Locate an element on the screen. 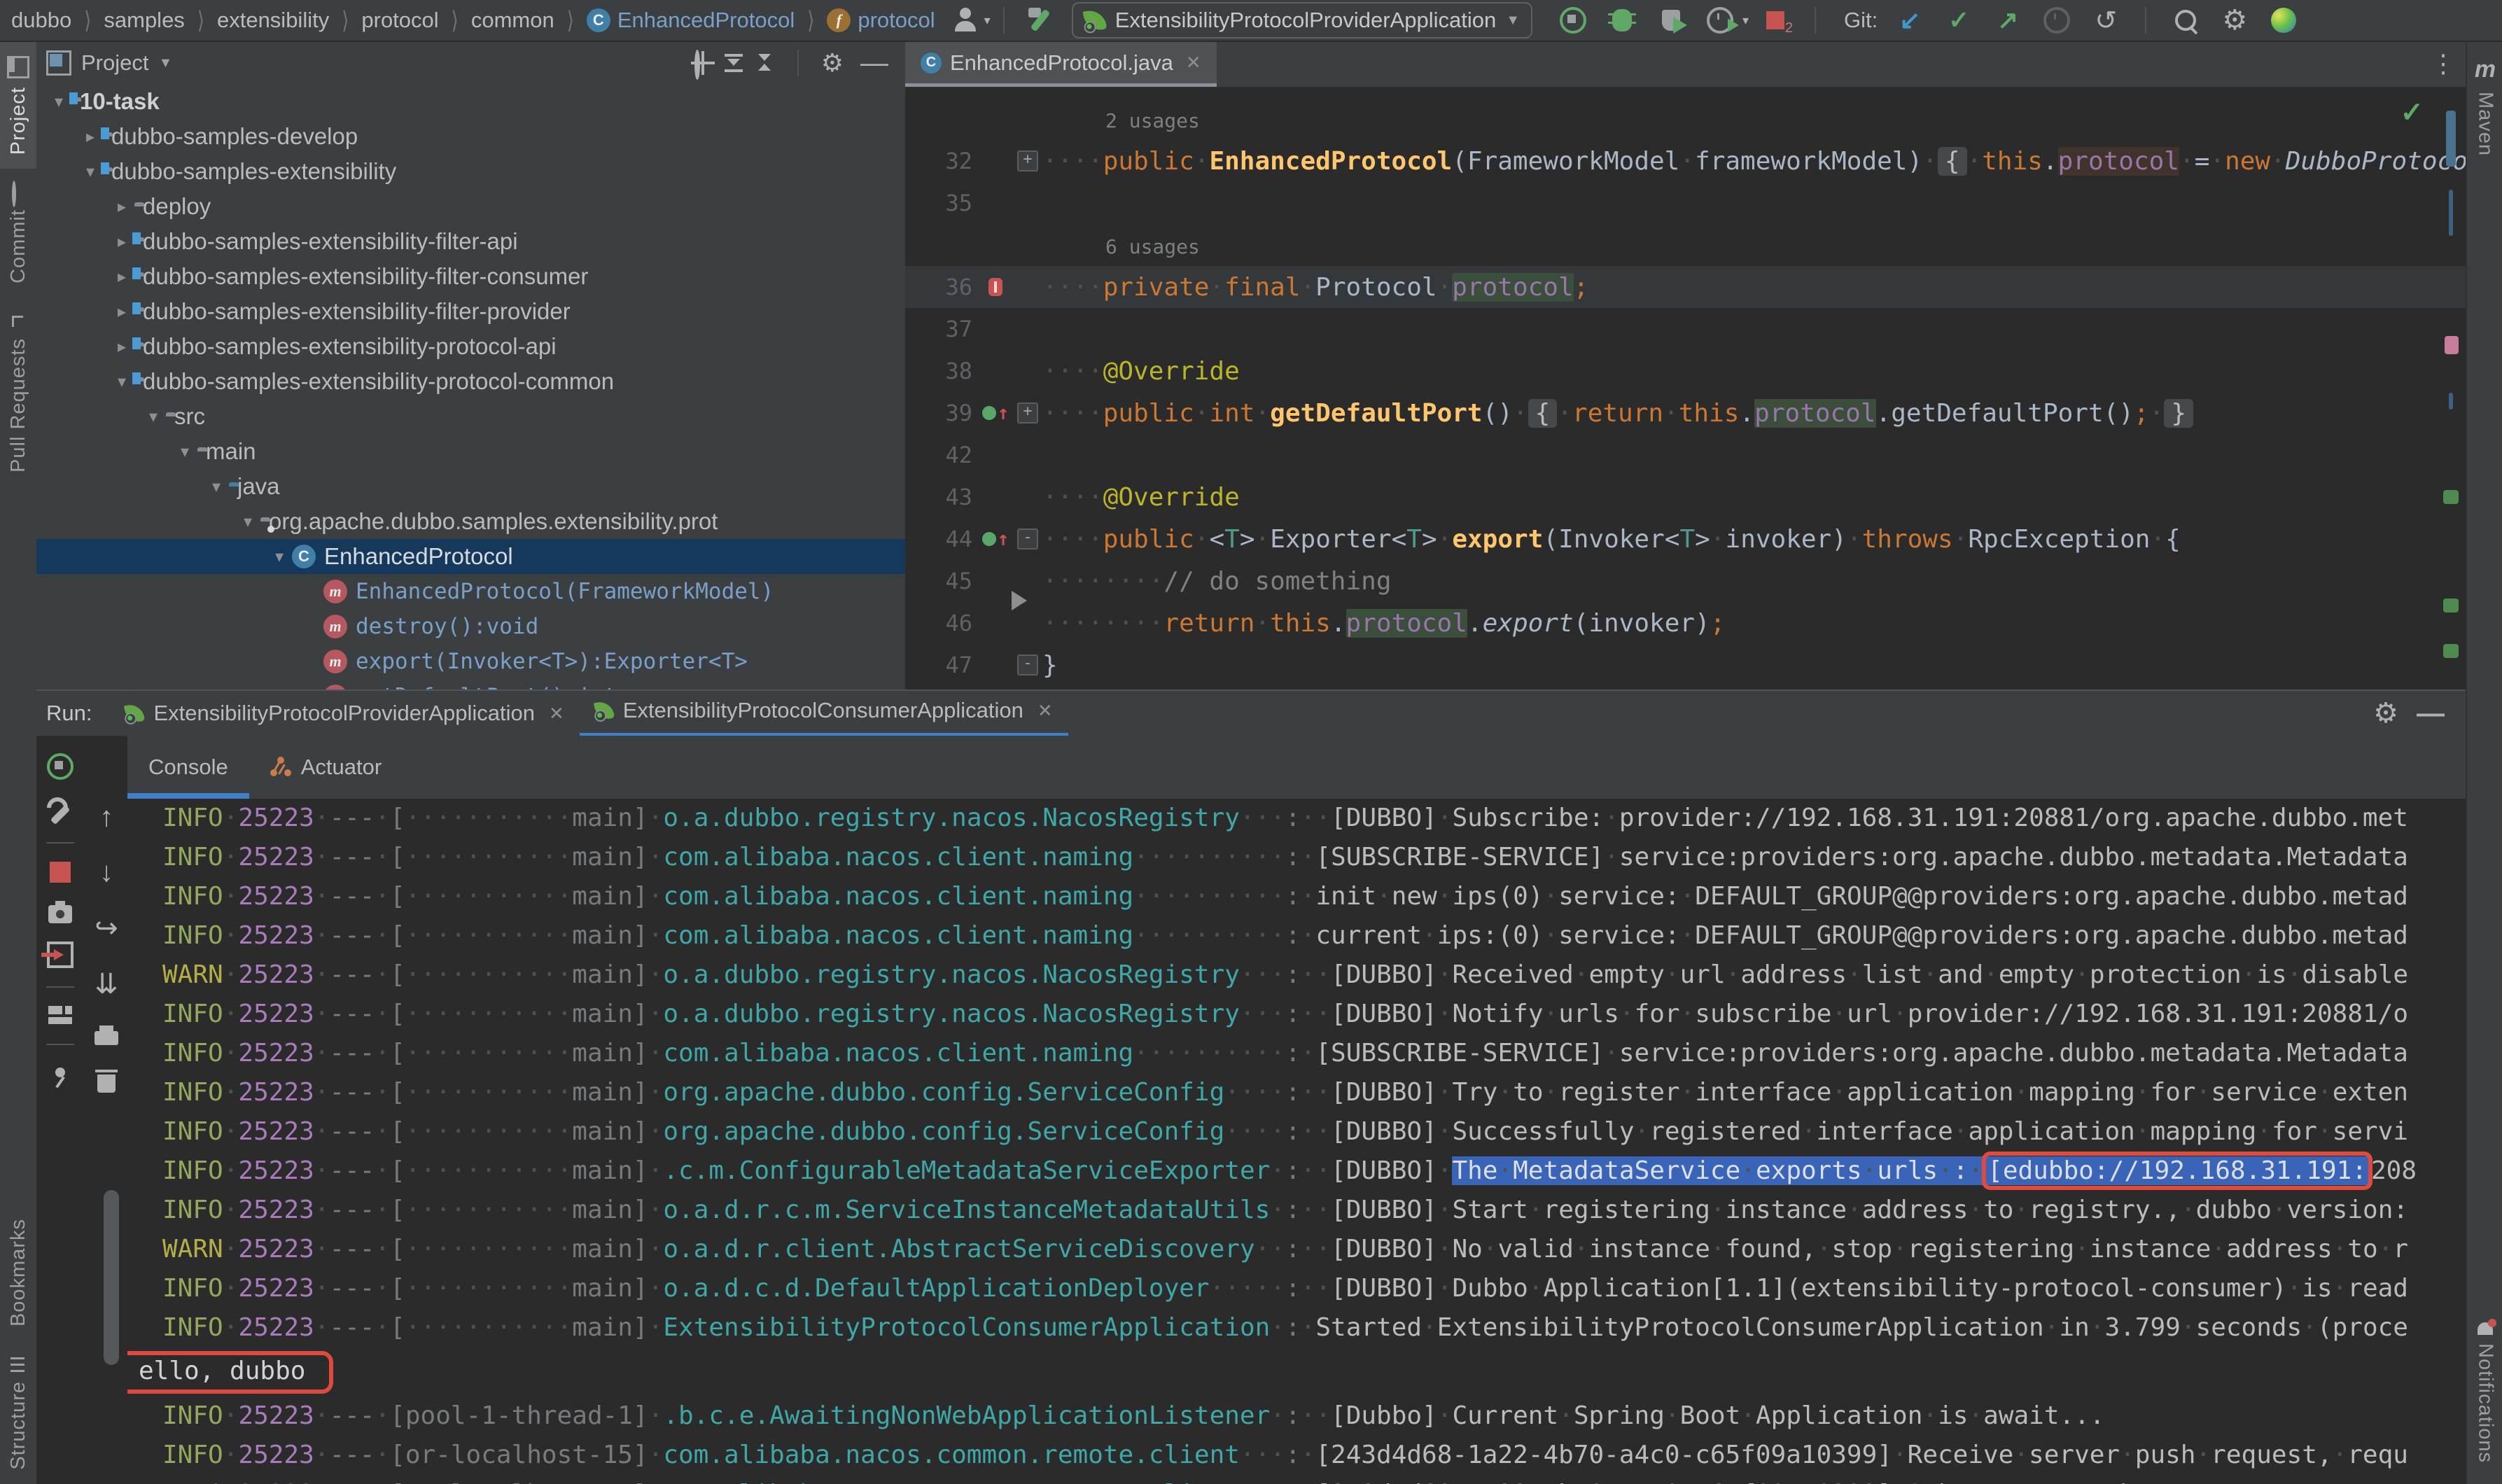 Image resolution: width=2502 pixels, height=1484 pixels. pin-tab-icon is located at coordinates (60, 1072).